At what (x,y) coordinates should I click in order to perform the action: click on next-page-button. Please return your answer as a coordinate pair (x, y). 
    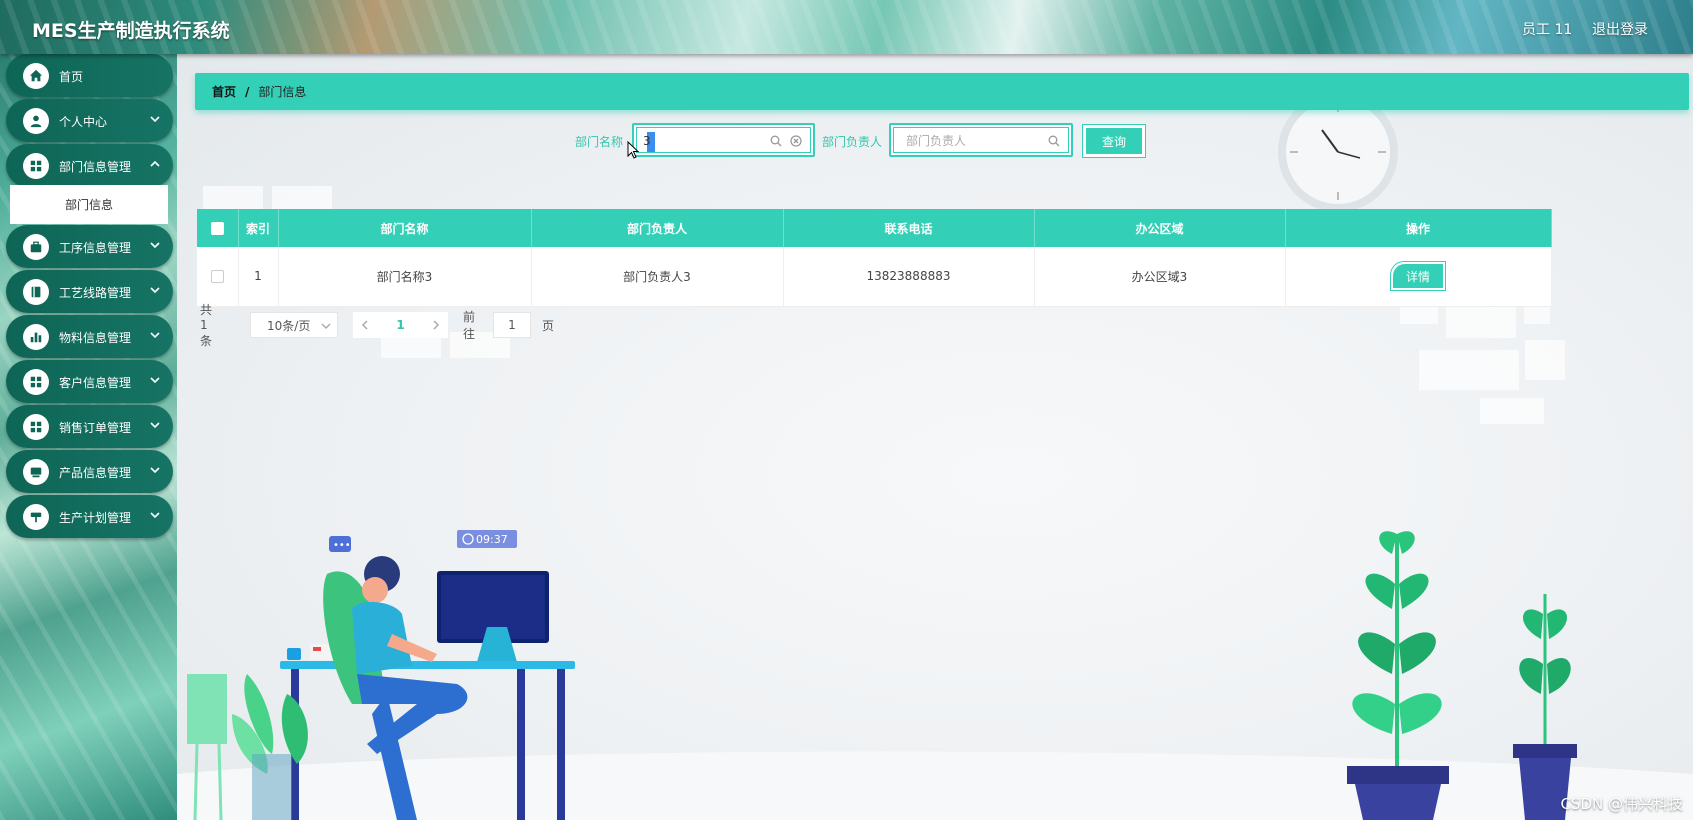
    Looking at the image, I should click on (436, 325).